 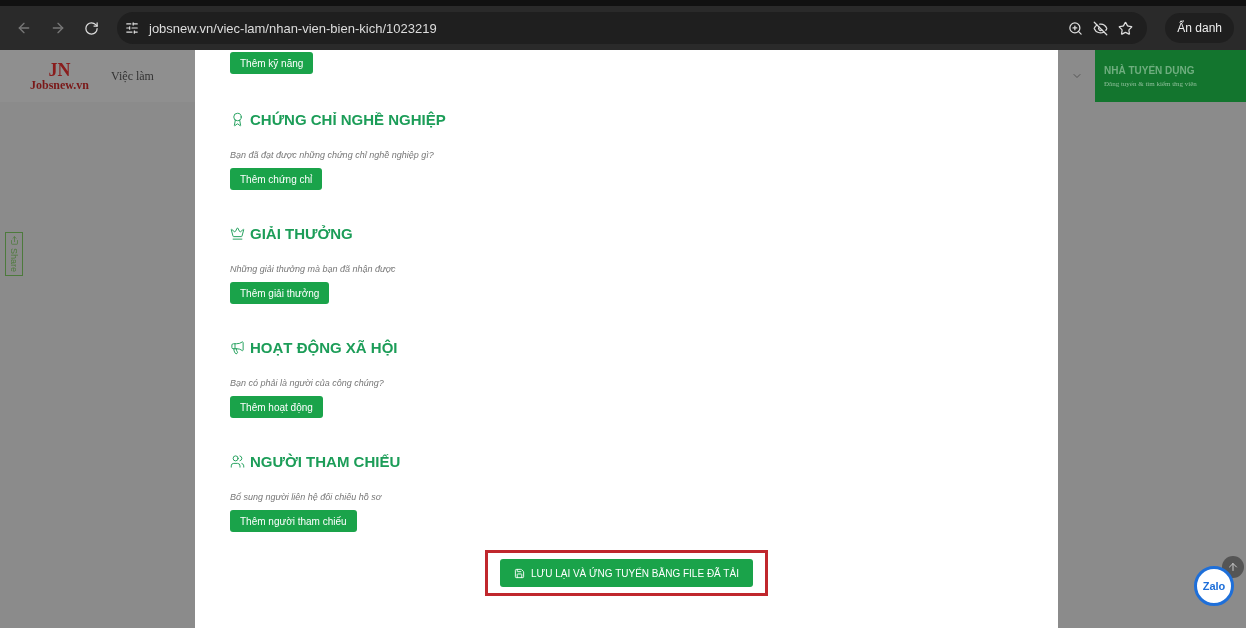 What do you see at coordinates (132, 28) in the screenshot?
I see `site-settings-icon` at bounding box center [132, 28].